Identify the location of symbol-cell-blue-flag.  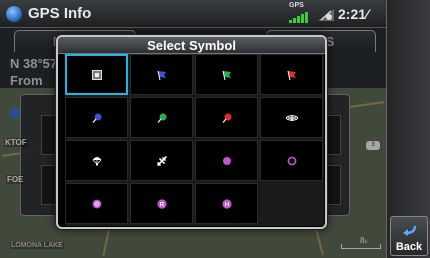
(161, 74).